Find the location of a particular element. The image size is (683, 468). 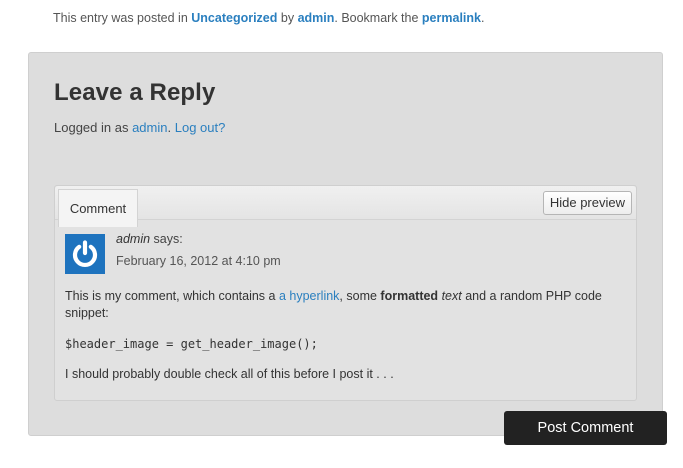

reply-title: Leave a Reply is located at coordinates (135, 92).